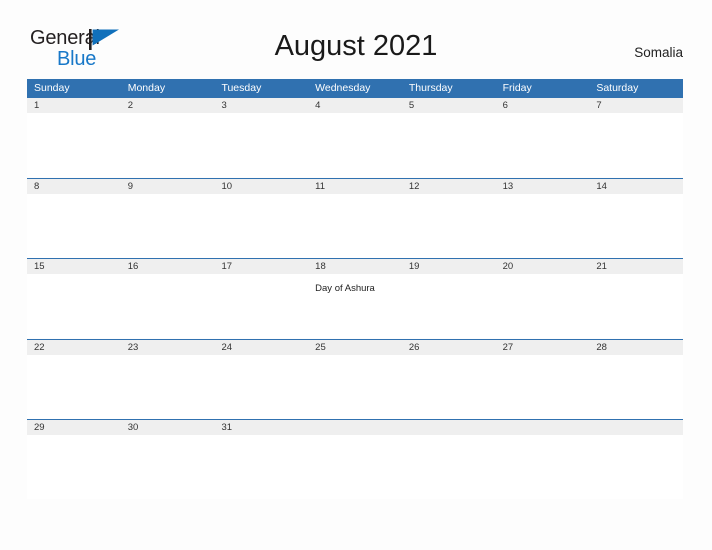 The image size is (712, 550). What do you see at coordinates (261, 266) in the screenshot?
I see `day-number: 17` at bounding box center [261, 266].